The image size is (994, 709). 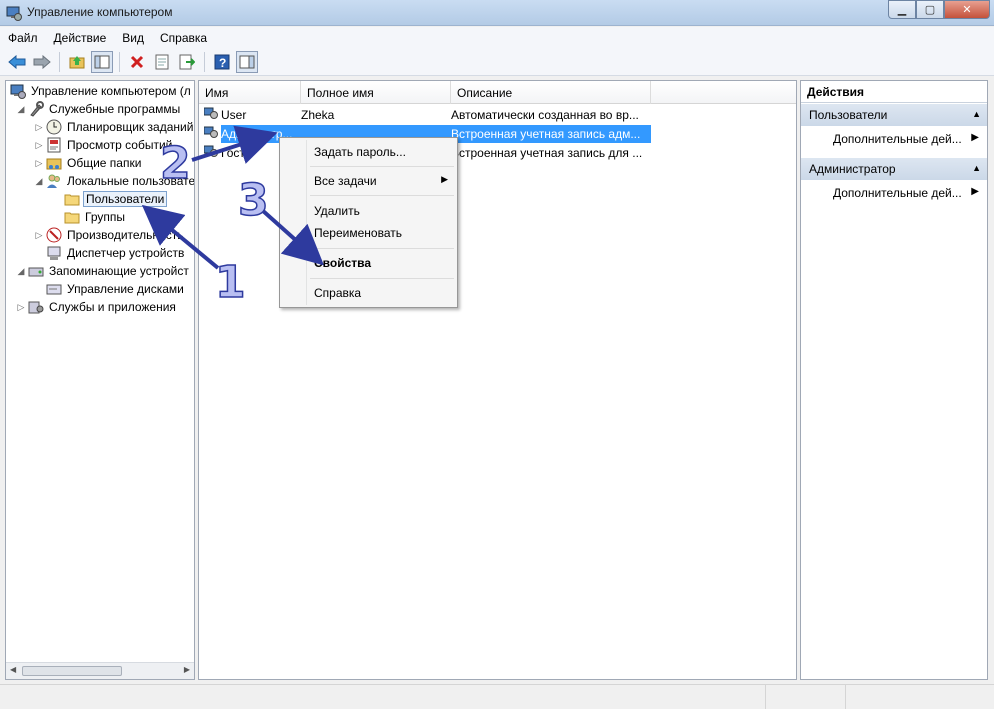 What do you see at coordinates (894, 169) in the screenshot?
I see `actions-section-administrator: Администратор ▲` at bounding box center [894, 169].